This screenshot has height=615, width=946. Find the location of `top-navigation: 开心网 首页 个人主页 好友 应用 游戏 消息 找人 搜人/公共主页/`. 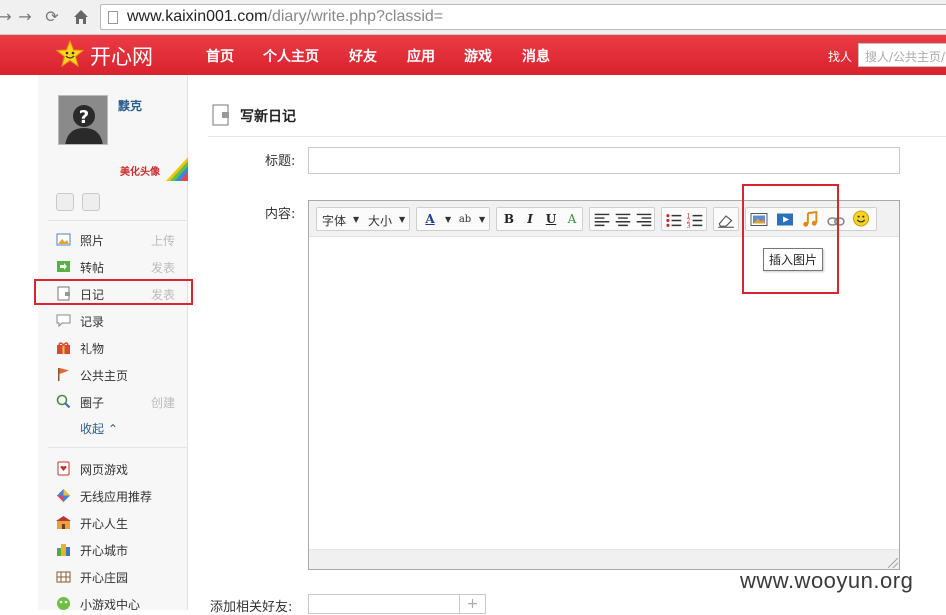

top-navigation: 开心网 首页 个人主页 好友 应用 游戏 消息 找人 搜人/公共主页/ is located at coordinates (473, 55).